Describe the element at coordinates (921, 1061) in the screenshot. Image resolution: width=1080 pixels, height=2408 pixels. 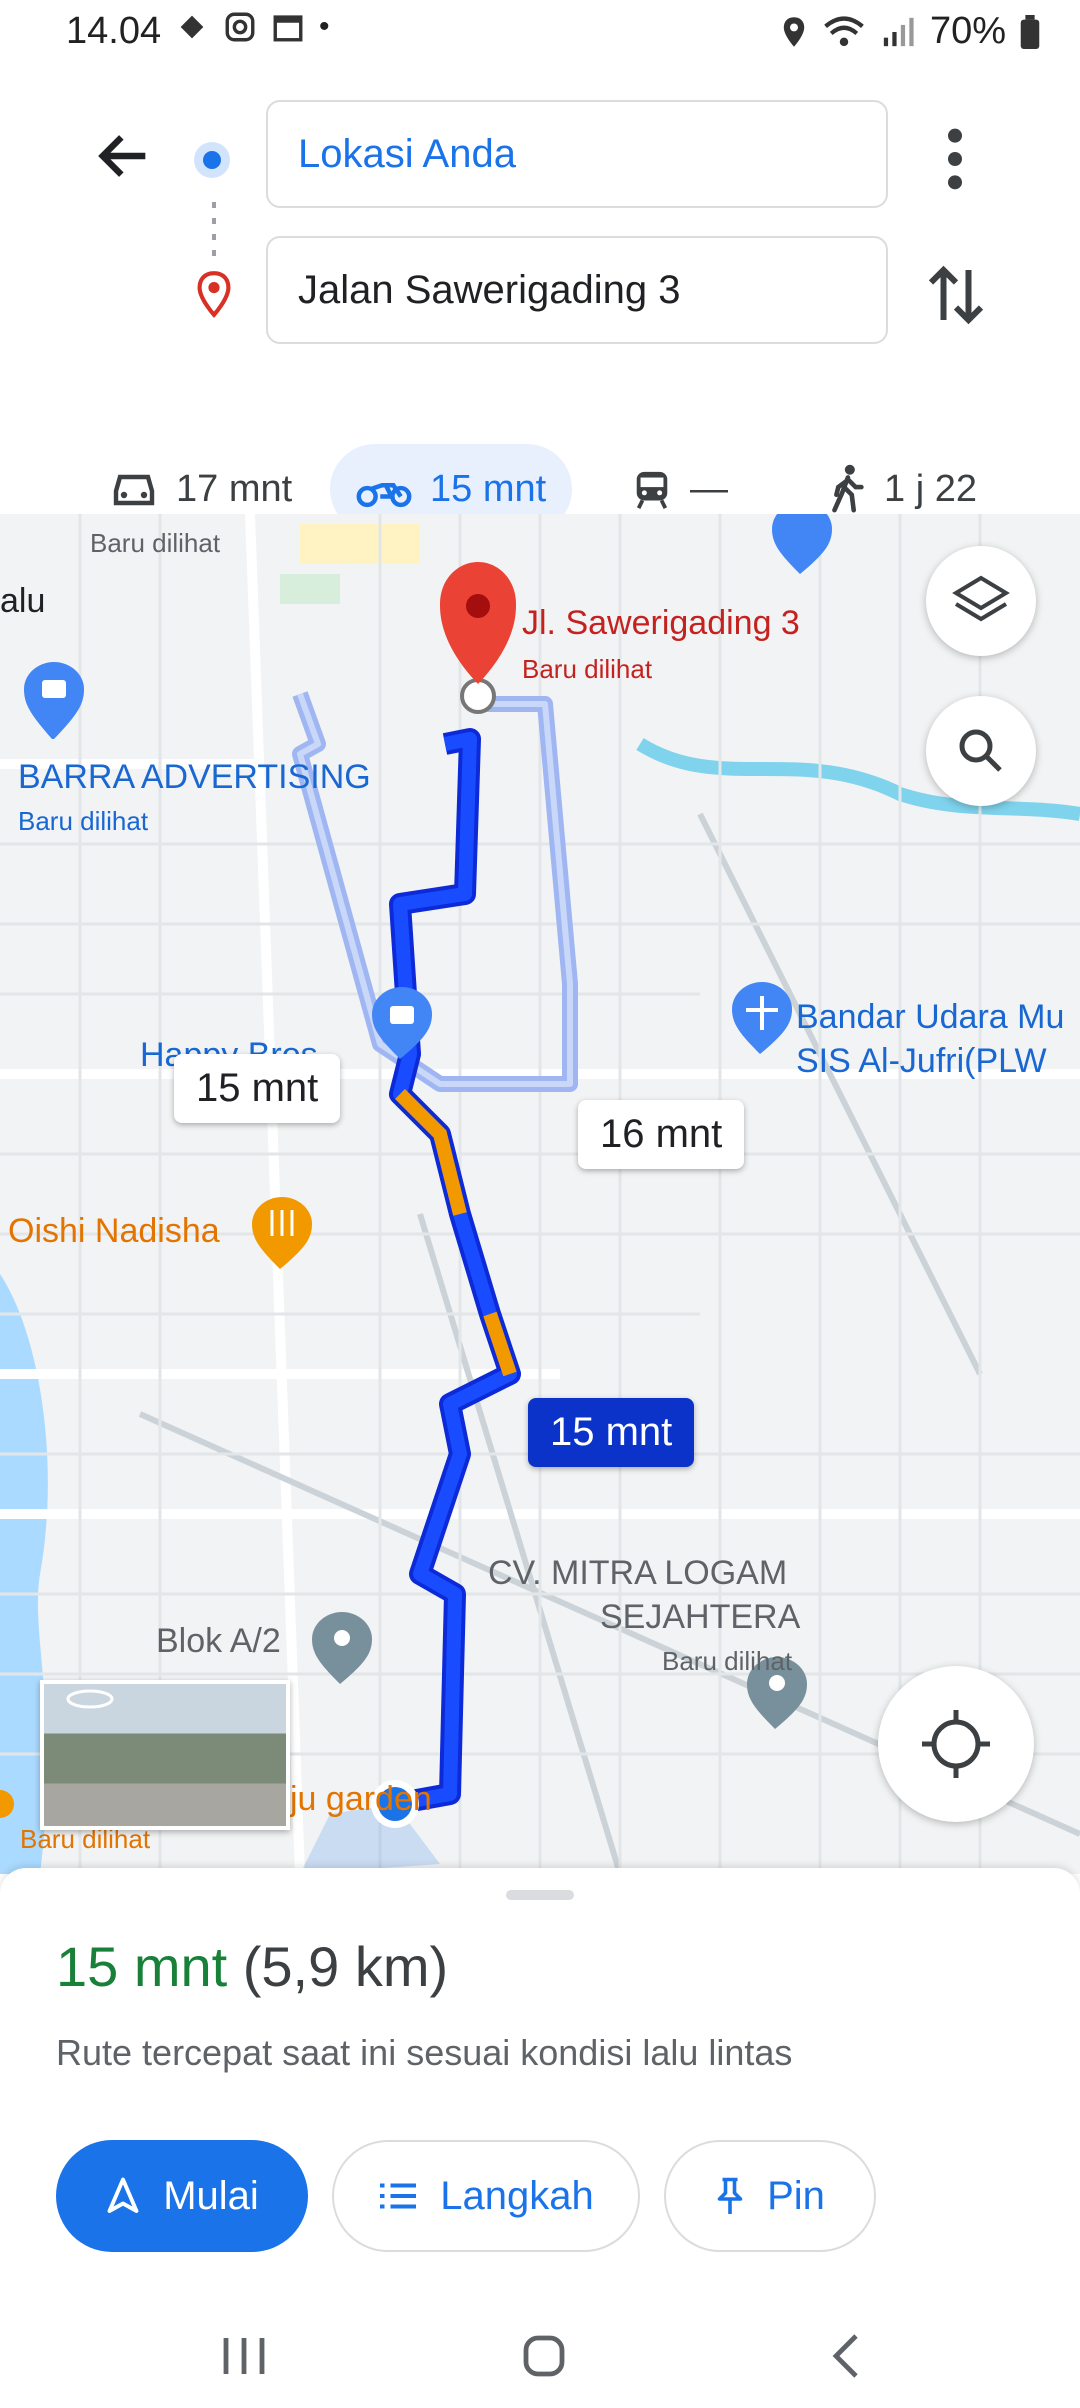
I see `airport-label-2: SIS Al-Jufri(PLW` at that location.